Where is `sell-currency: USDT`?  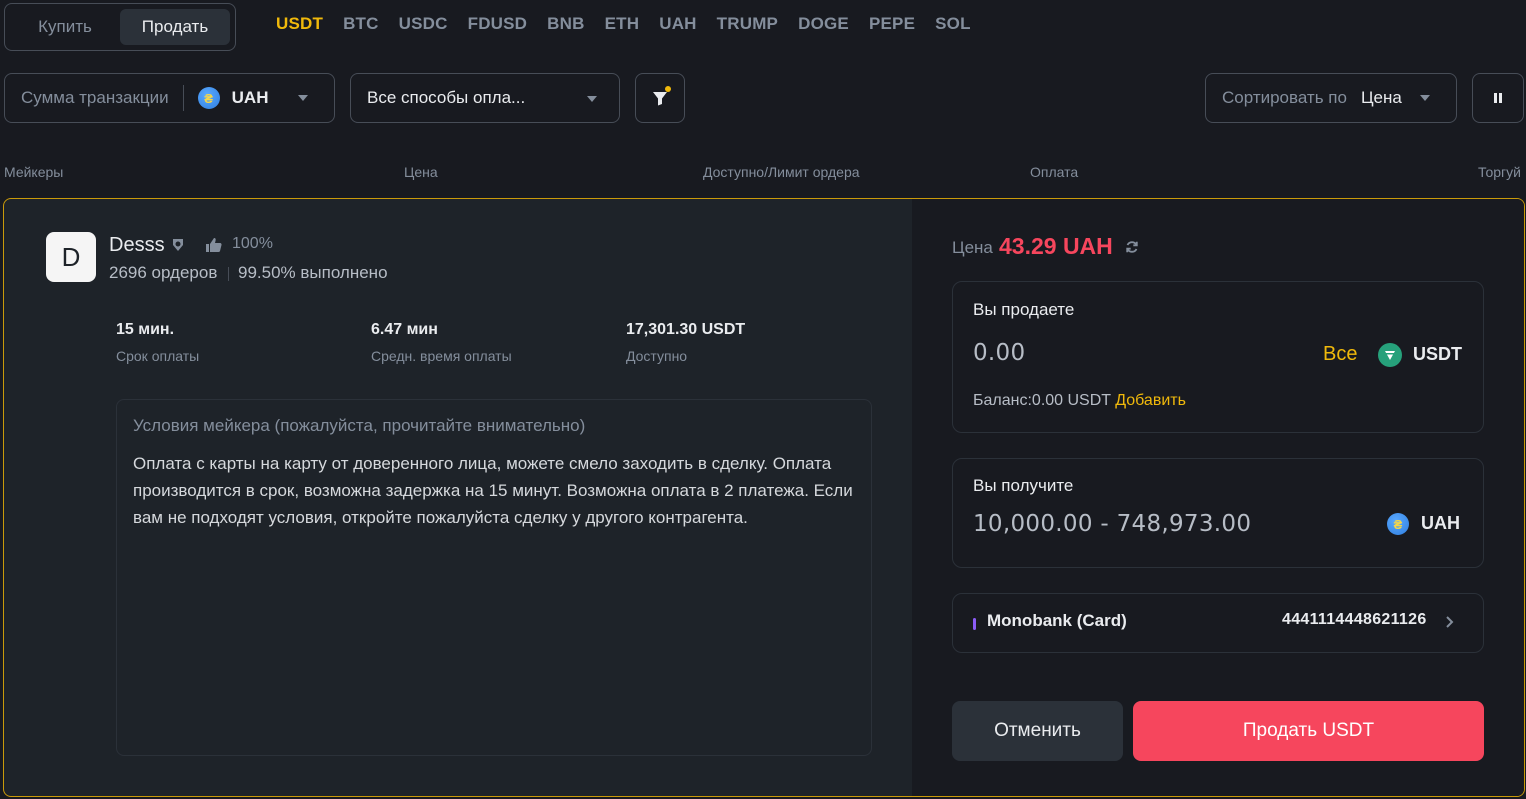
sell-currency: USDT is located at coordinates (1437, 354).